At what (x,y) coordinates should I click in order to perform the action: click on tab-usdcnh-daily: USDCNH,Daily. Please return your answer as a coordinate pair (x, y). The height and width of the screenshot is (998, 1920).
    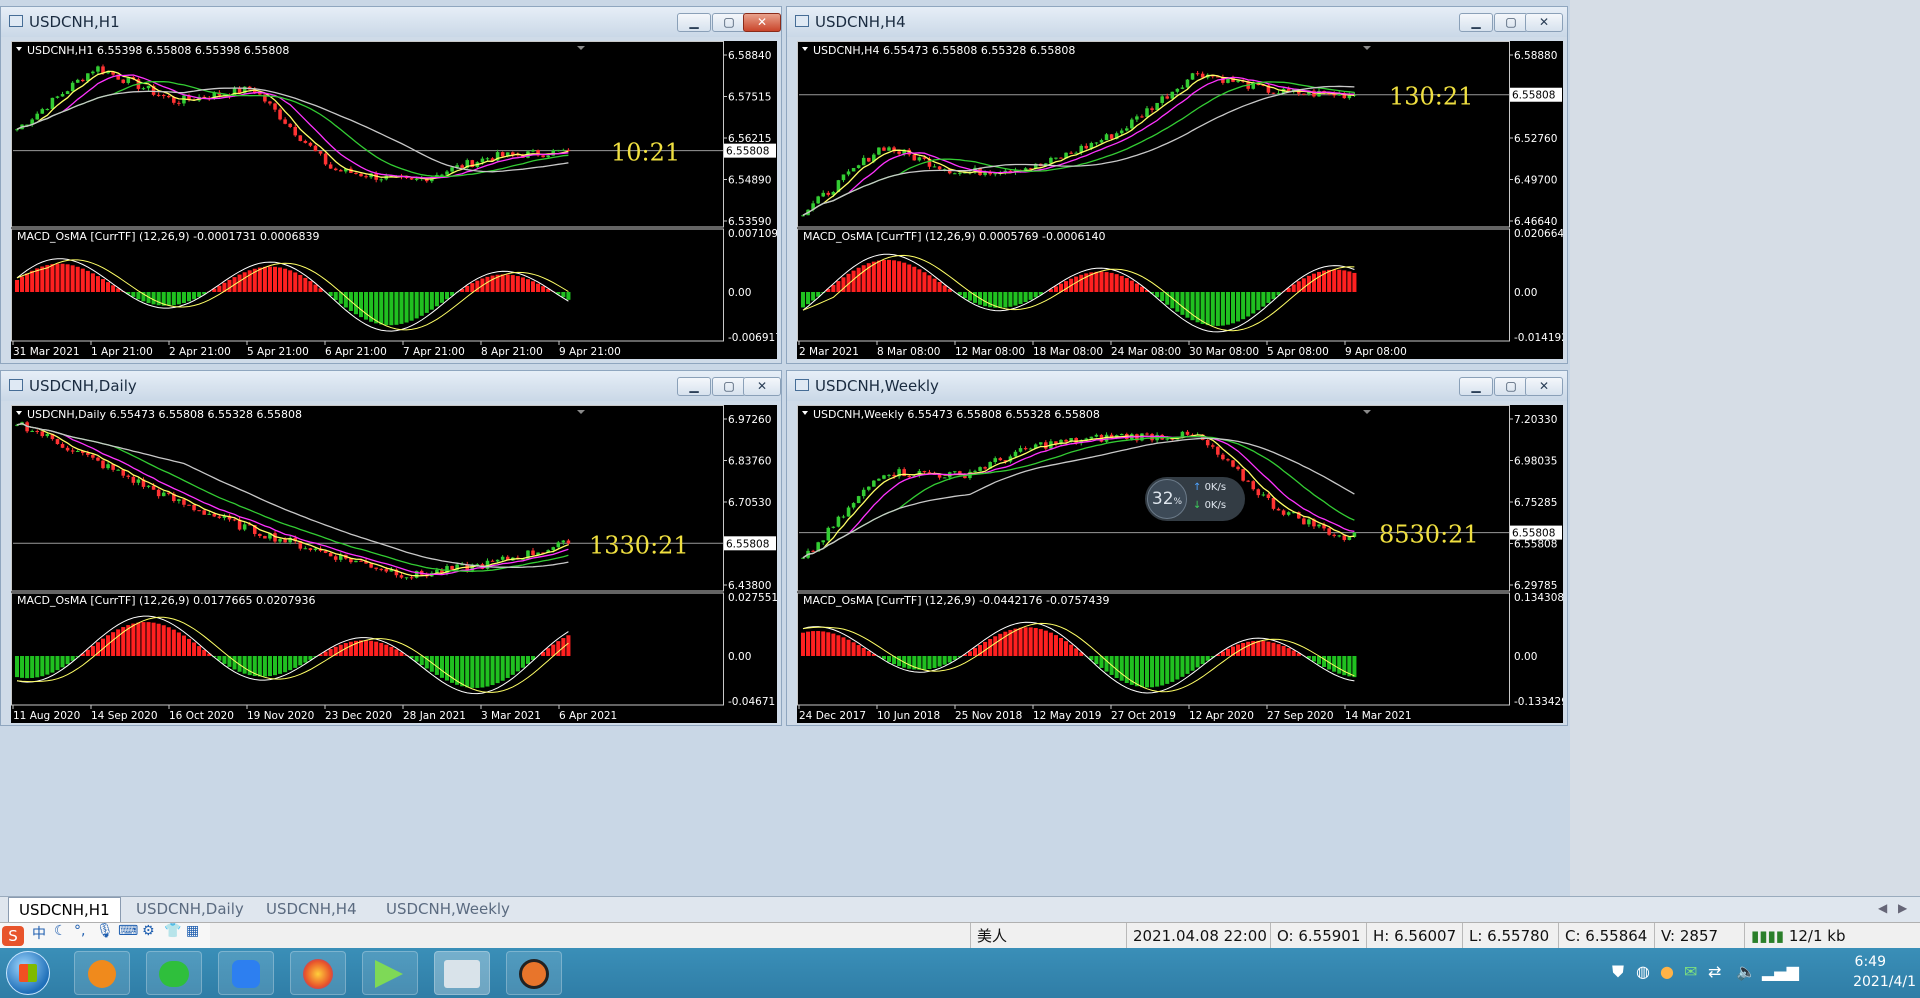
    Looking at the image, I should click on (190, 909).